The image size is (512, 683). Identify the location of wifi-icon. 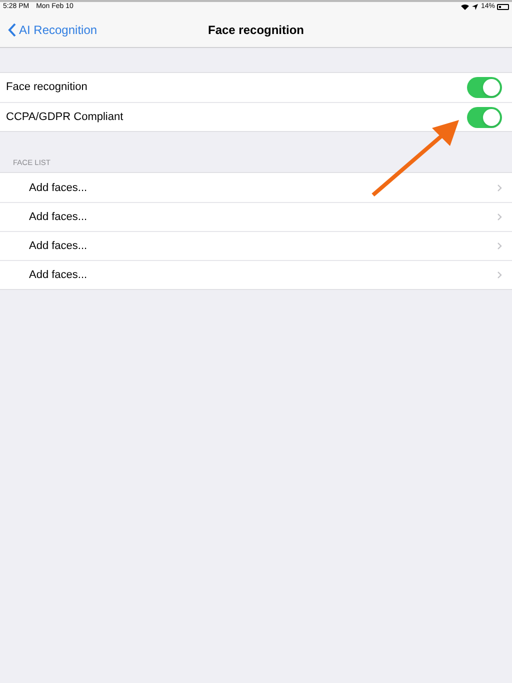
(464, 7).